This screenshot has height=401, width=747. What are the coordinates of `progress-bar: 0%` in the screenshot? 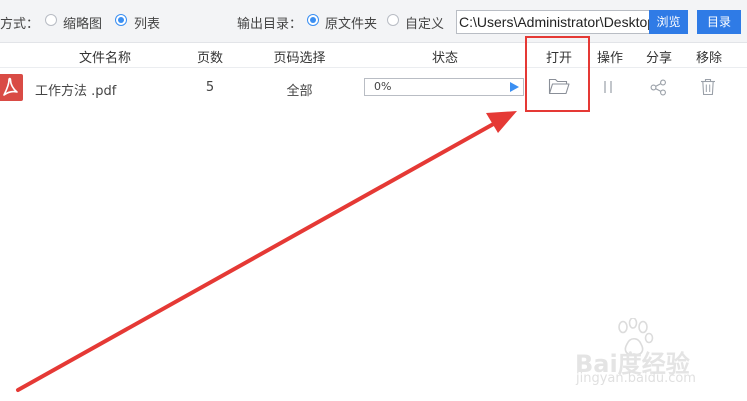 It's located at (444, 87).